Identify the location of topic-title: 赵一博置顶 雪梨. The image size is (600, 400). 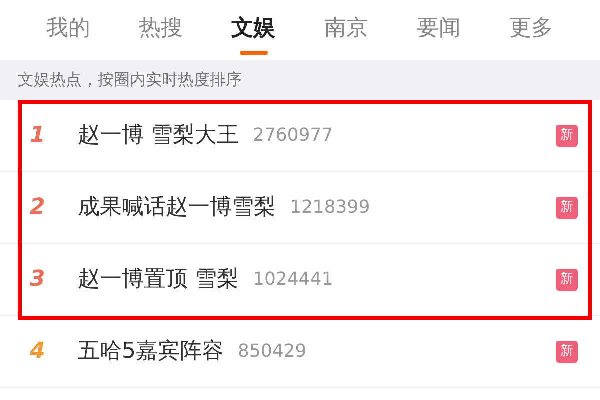
(158, 279).